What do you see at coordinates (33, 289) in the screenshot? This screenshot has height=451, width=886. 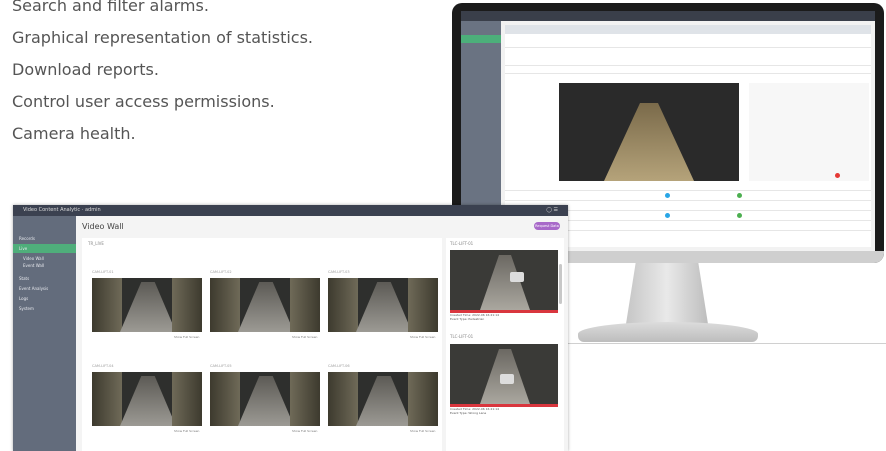 I see `sidebar-item-event-analysis: Event Analysis` at bounding box center [33, 289].